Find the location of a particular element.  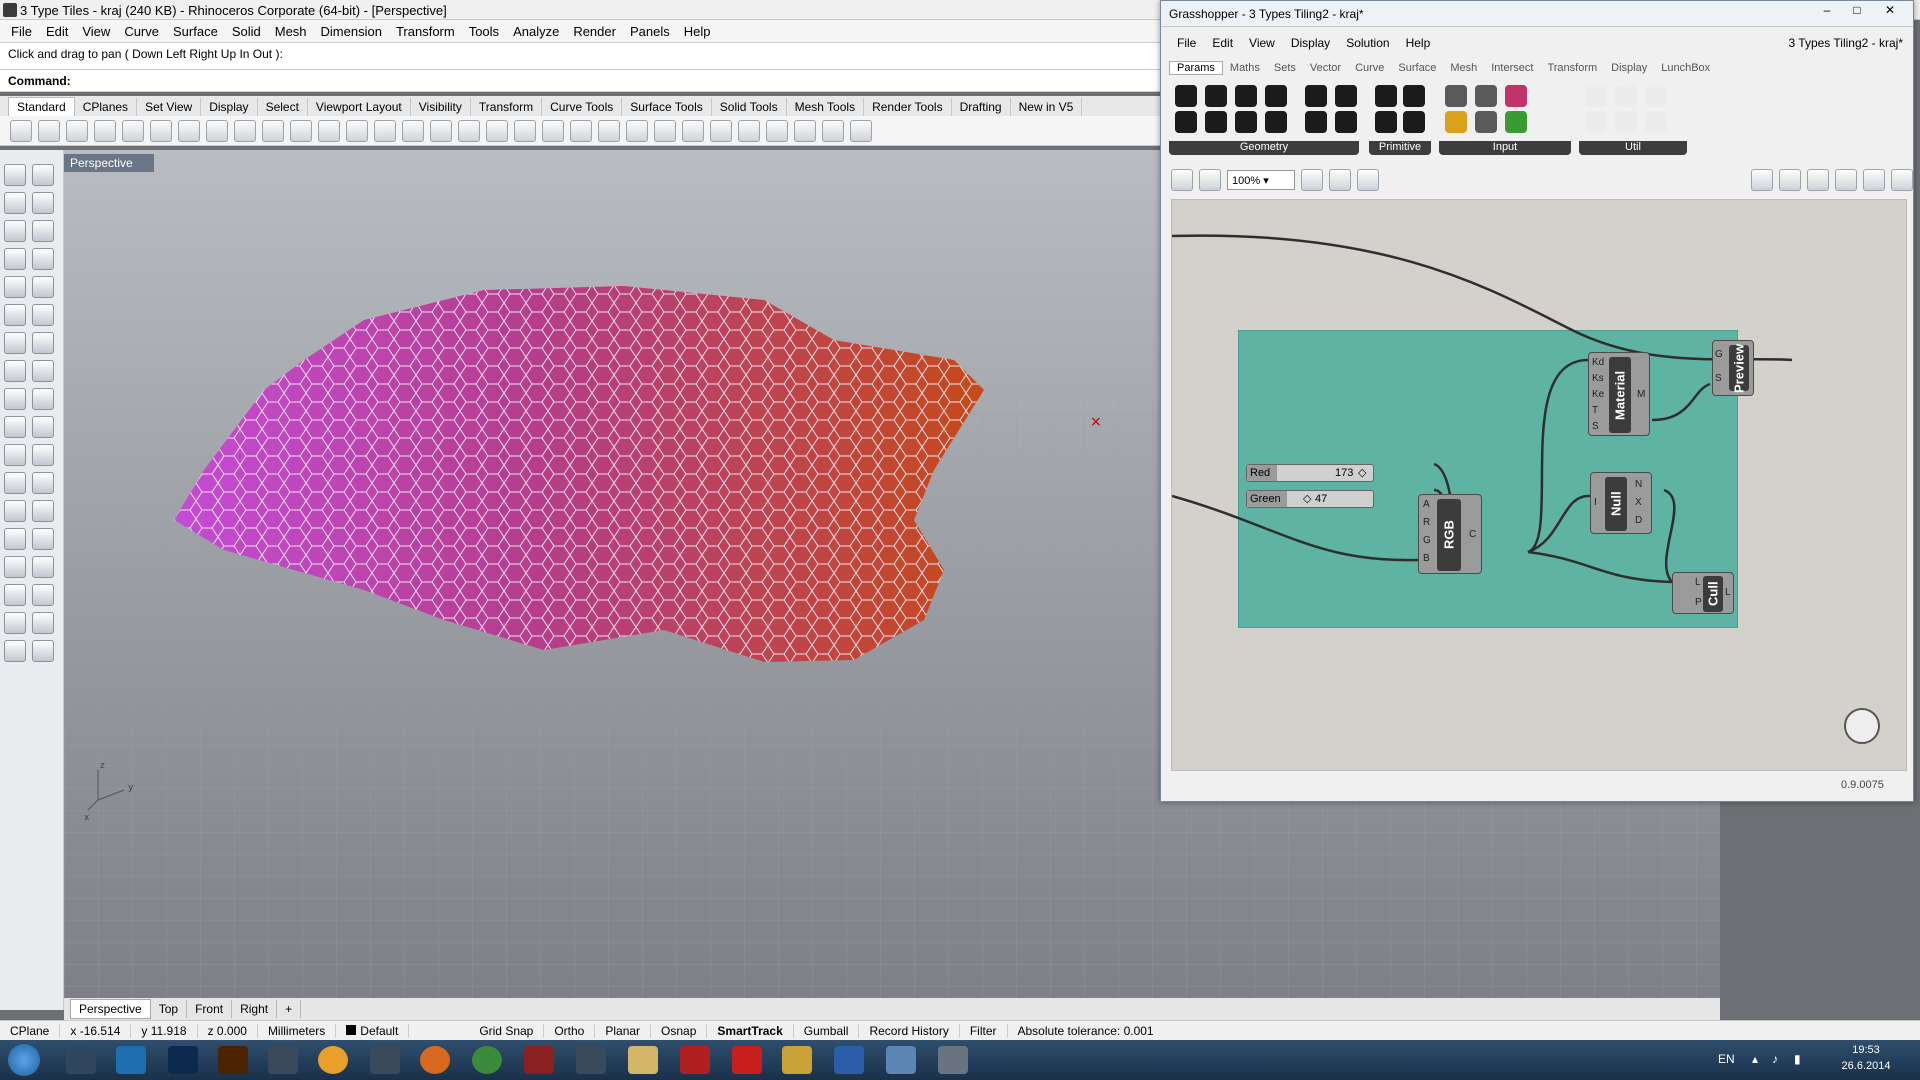

color-wheel-icon is located at coordinates (665, 130).